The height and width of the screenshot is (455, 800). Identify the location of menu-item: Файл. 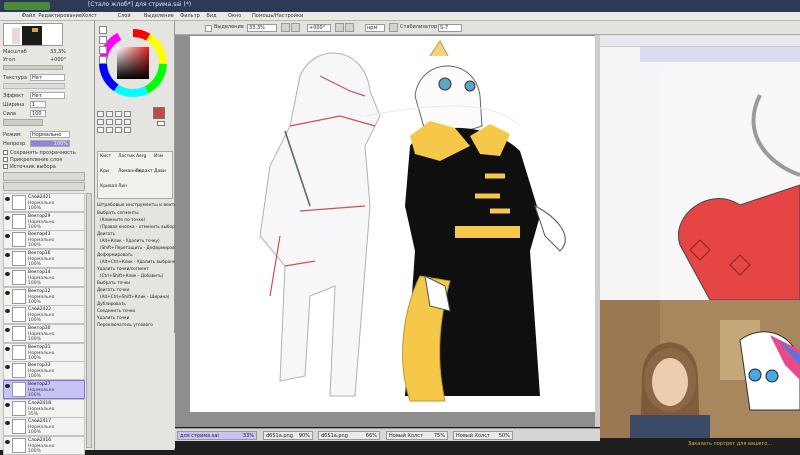
(29, 16).